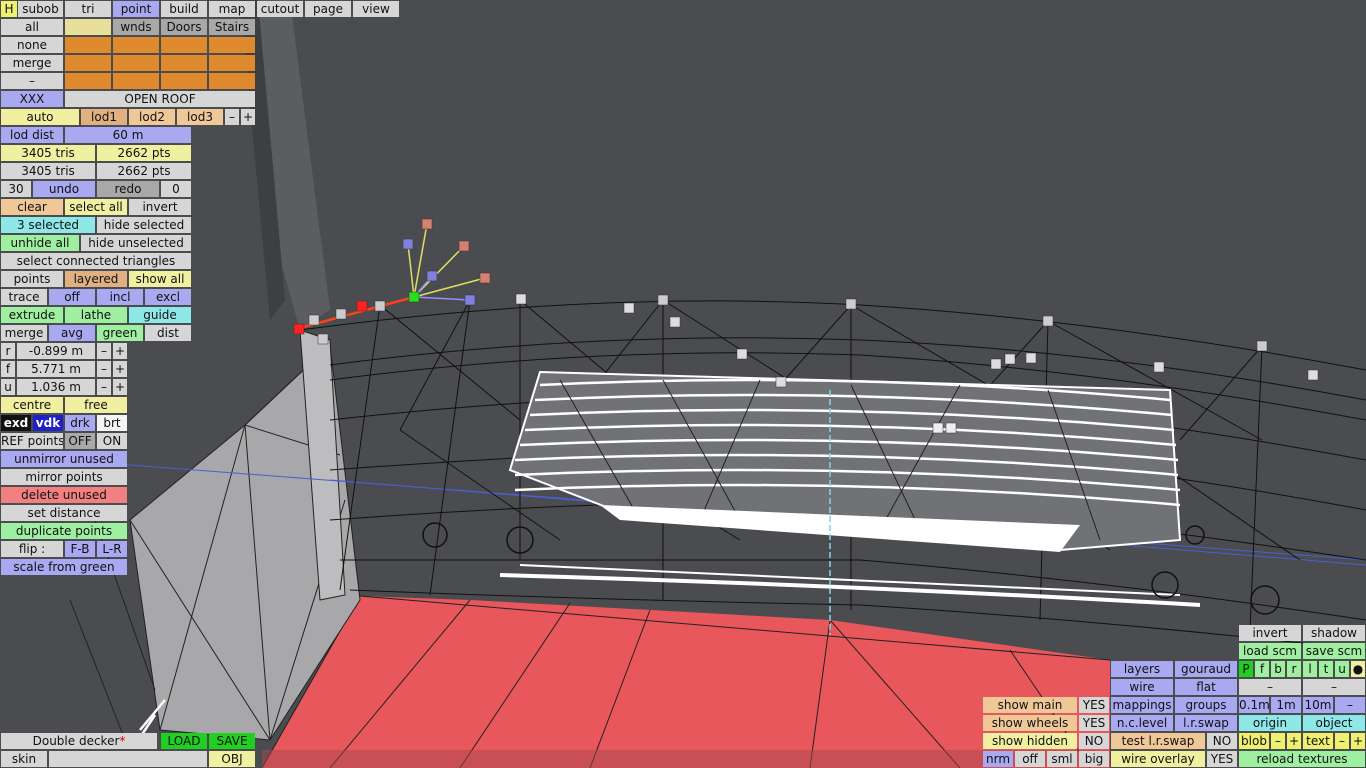 This screenshot has width=1366, height=768. I want to click on grid-minus-button: –, so click(1350, 705).